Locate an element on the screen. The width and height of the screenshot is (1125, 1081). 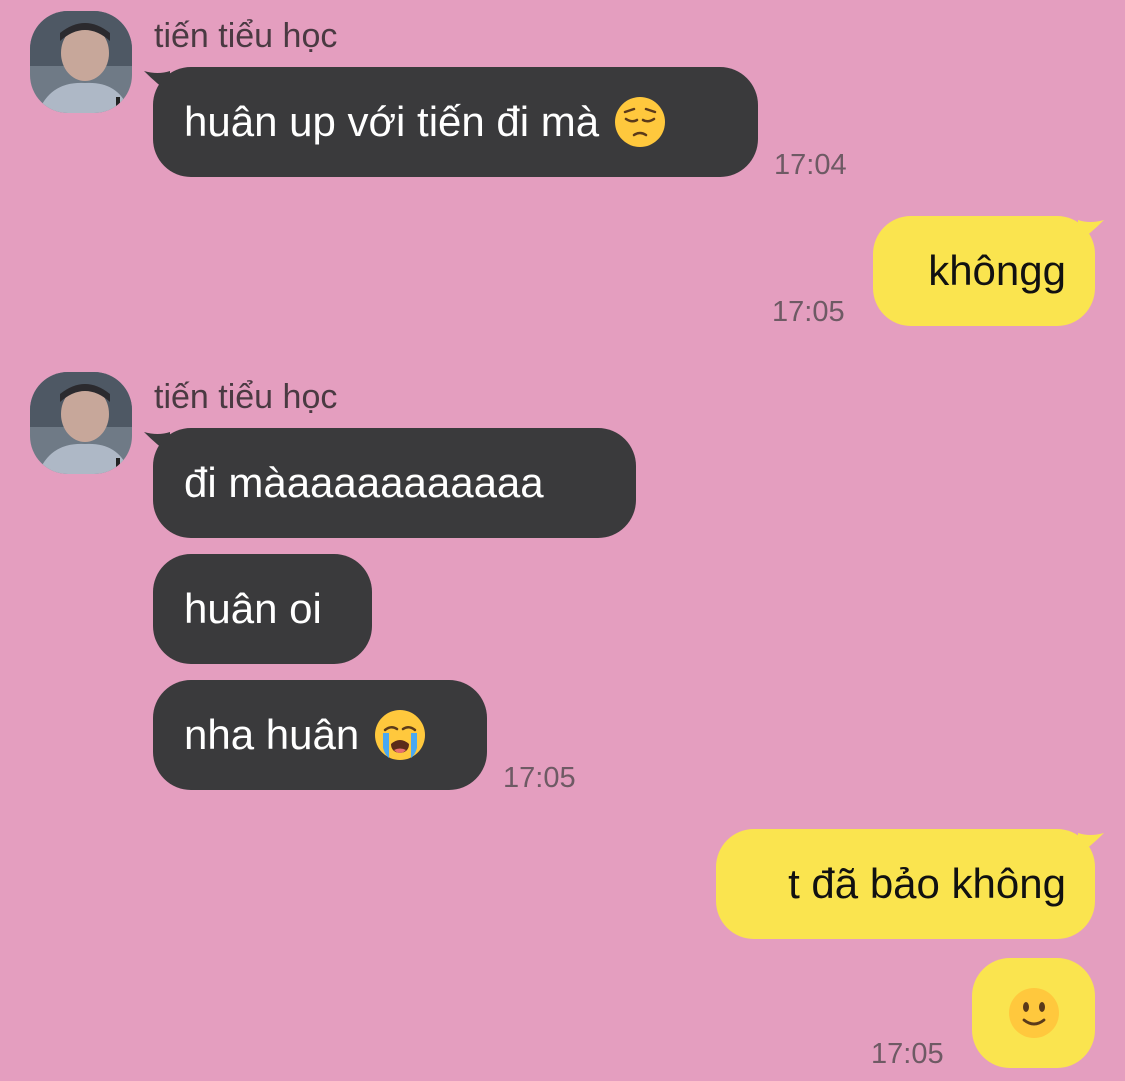
incoming-message-bubble: nha huân is located at coordinates (320, 735).